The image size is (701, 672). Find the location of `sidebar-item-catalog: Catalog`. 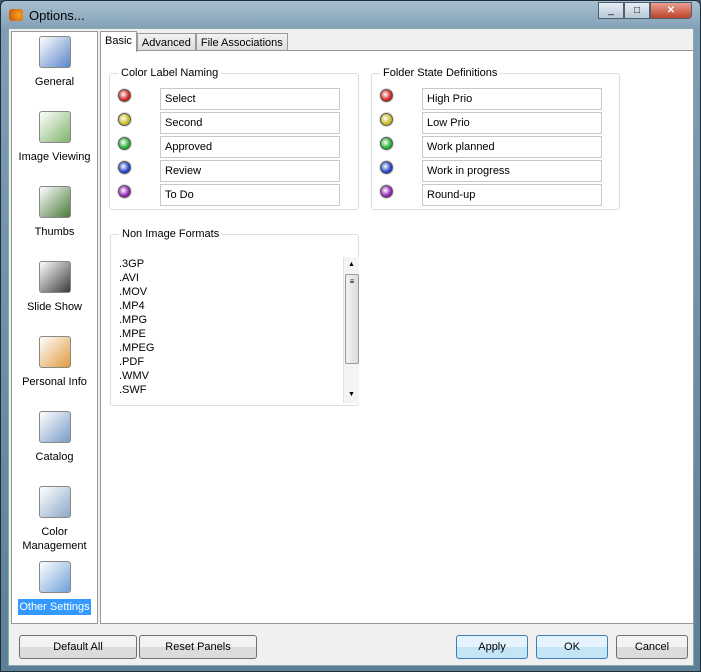

sidebar-item-catalog: Catalog is located at coordinates (54, 438).